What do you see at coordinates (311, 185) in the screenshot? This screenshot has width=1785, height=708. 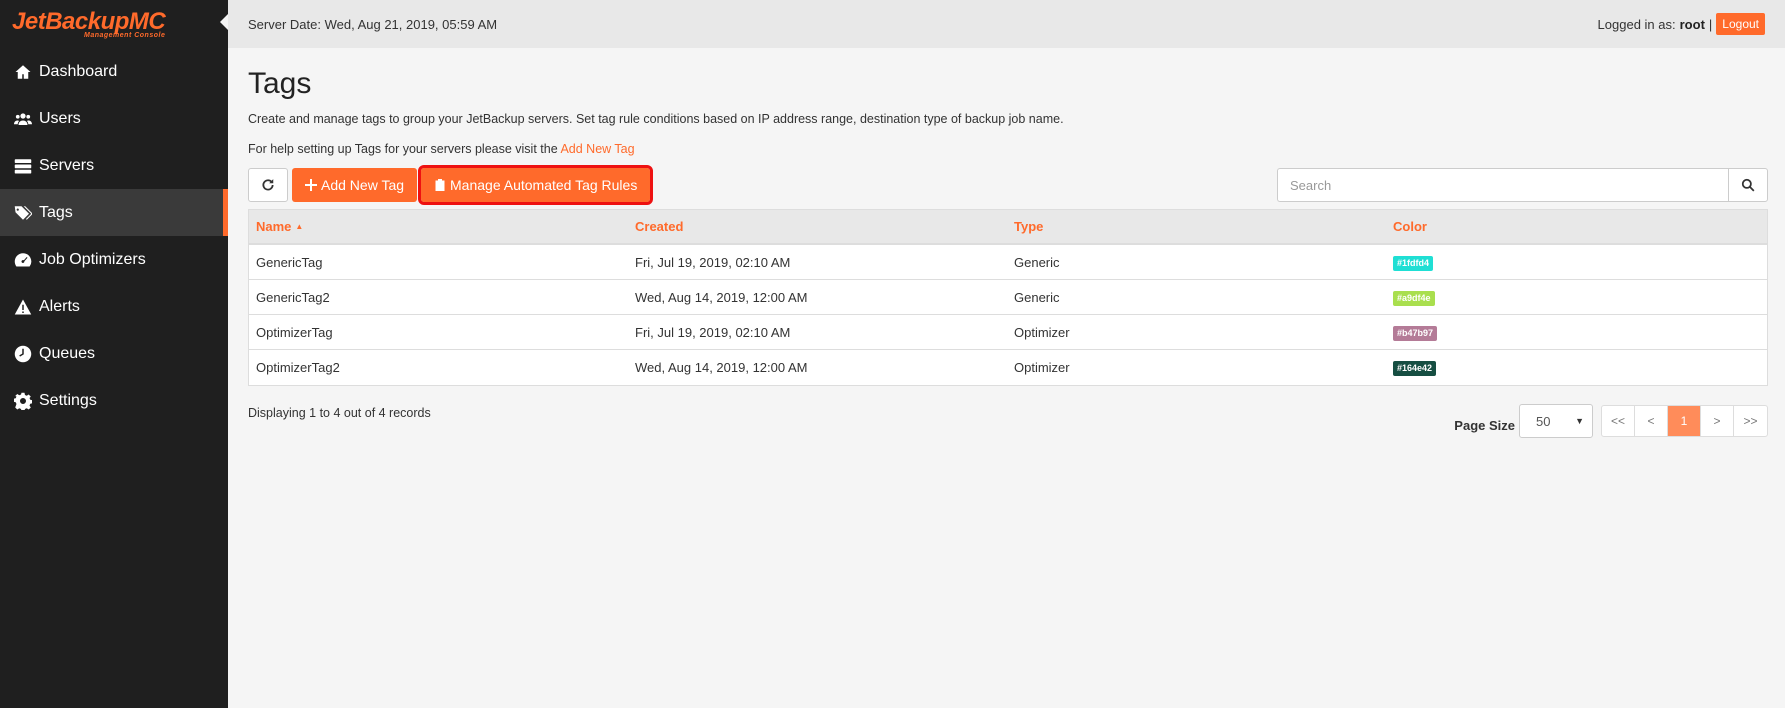 I see `plus-icon` at bounding box center [311, 185].